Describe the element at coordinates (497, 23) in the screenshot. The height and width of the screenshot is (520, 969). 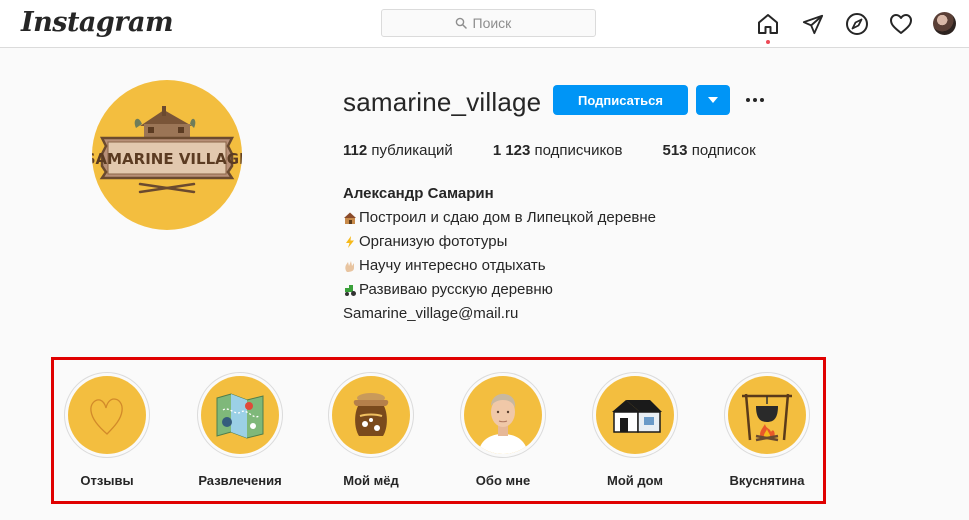
I see `search-input` at that location.